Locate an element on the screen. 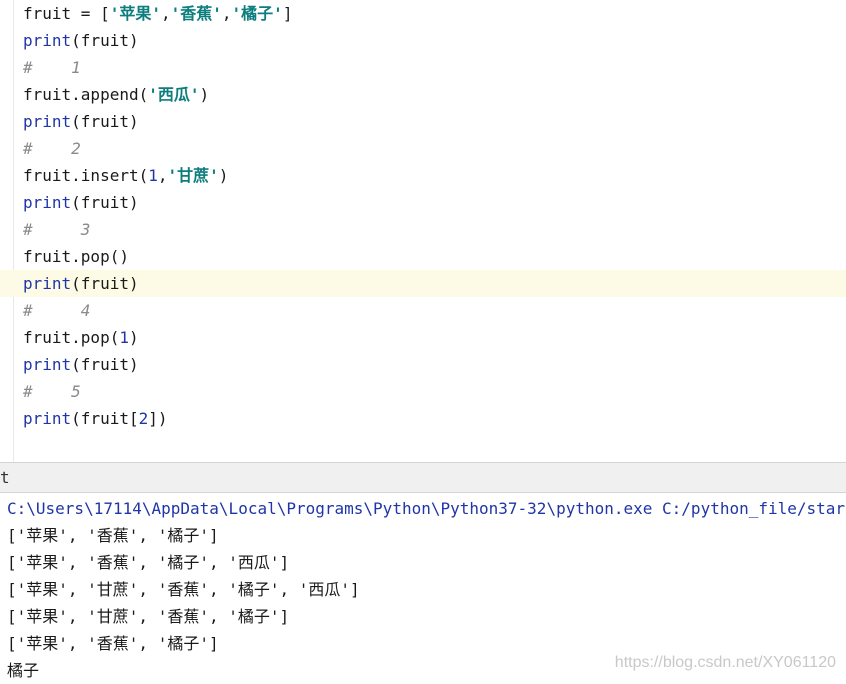 The width and height of the screenshot is (846, 684). console-output-line: ['苹果', '甘蔗', '香蕉', '橘子'] is located at coordinates (148, 616).